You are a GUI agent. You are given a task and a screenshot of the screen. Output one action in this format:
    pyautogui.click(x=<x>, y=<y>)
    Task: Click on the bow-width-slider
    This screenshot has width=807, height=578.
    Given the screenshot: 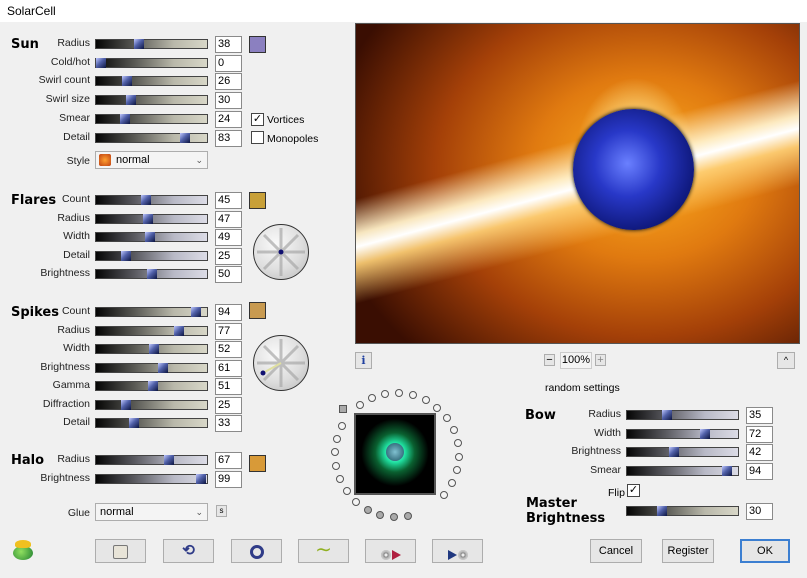 What is the action you would take?
    pyautogui.click(x=682, y=433)
    